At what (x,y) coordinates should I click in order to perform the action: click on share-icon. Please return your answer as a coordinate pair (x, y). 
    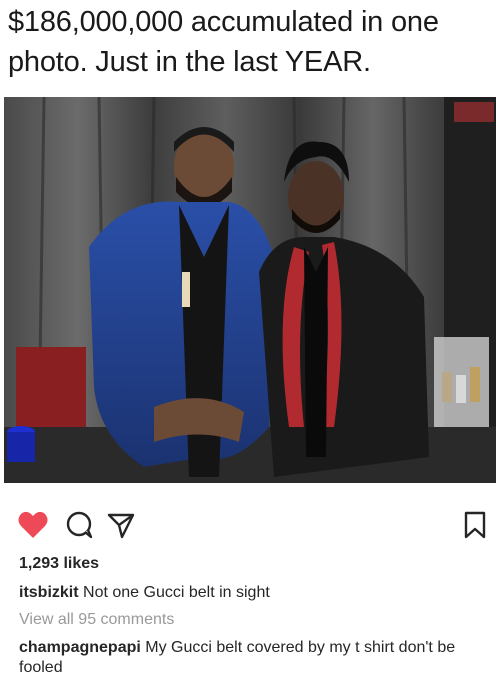
    Looking at the image, I should click on (121, 526).